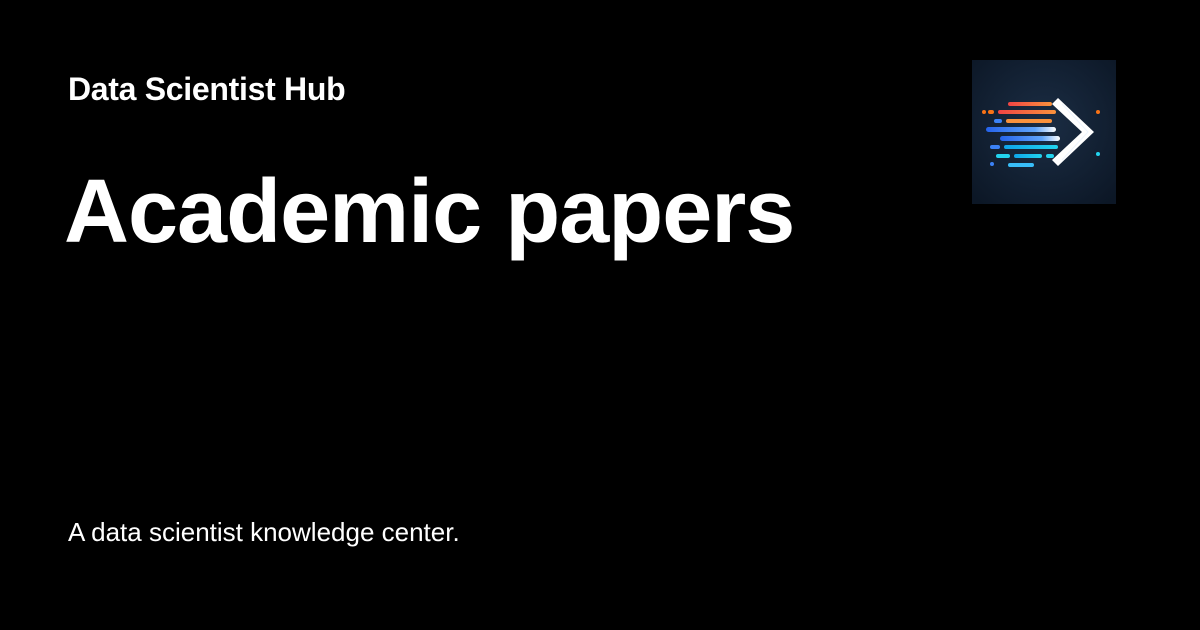  Describe the element at coordinates (207, 89) in the screenshot. I see `site-name: Data Scientist Hub` at that location.